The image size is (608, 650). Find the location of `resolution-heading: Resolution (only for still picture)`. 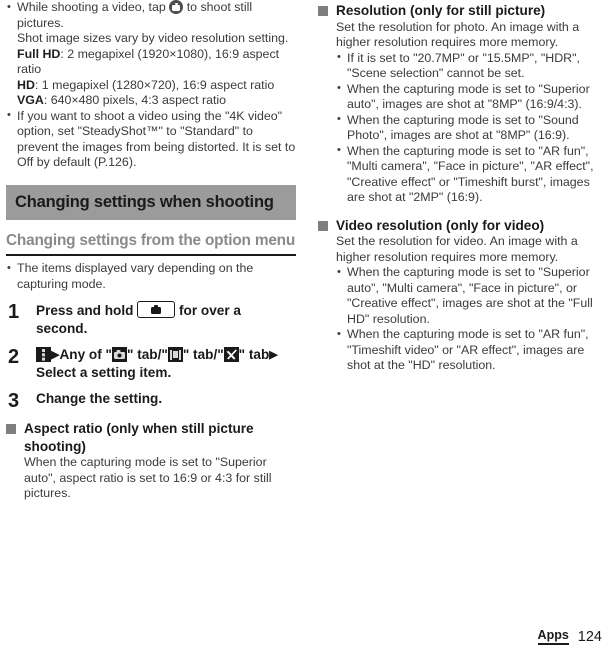

resolution-heading: Resolution (only for still picture) is located at coordinates (463, 11).